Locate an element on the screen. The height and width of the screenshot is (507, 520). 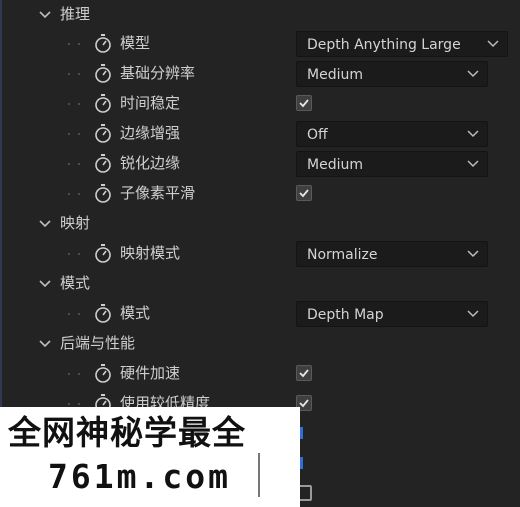
watermark-divider is located at coordinates (259, 475).